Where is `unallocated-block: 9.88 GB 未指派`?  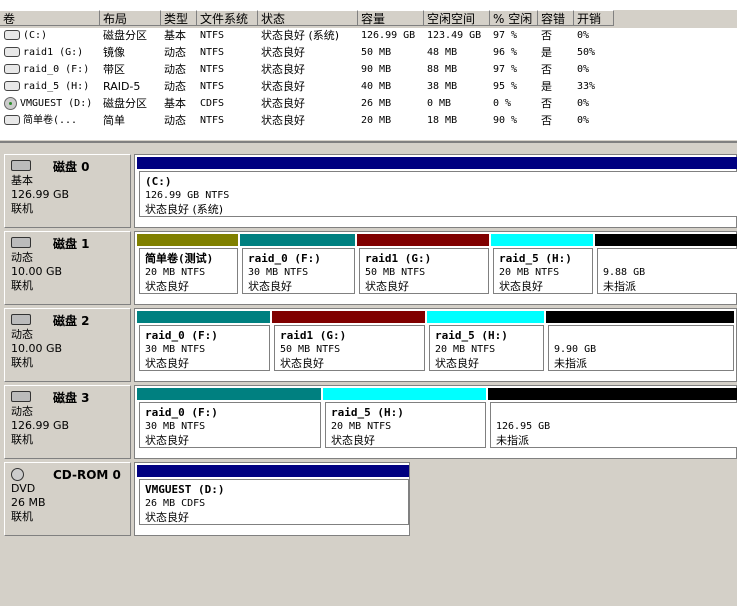 unallocated-block: 9.88 GB 未指派 is located at coordinates (666, 264).